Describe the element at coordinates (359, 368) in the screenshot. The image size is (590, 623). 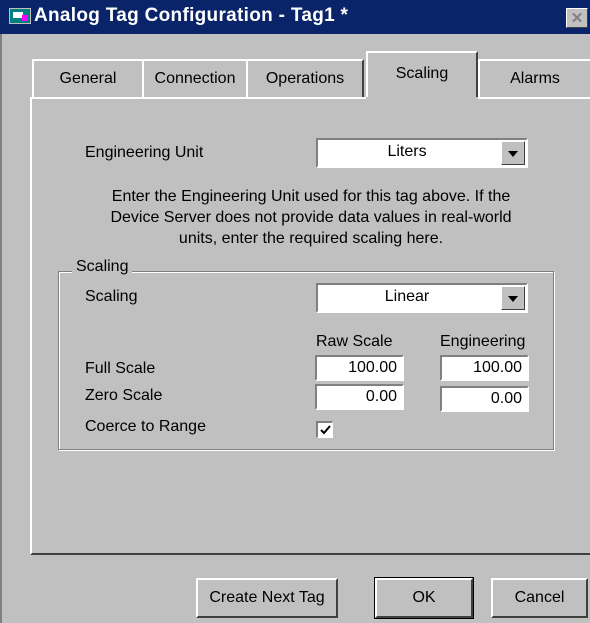
I see `full-scale-raw-input: 100.00` at that location.